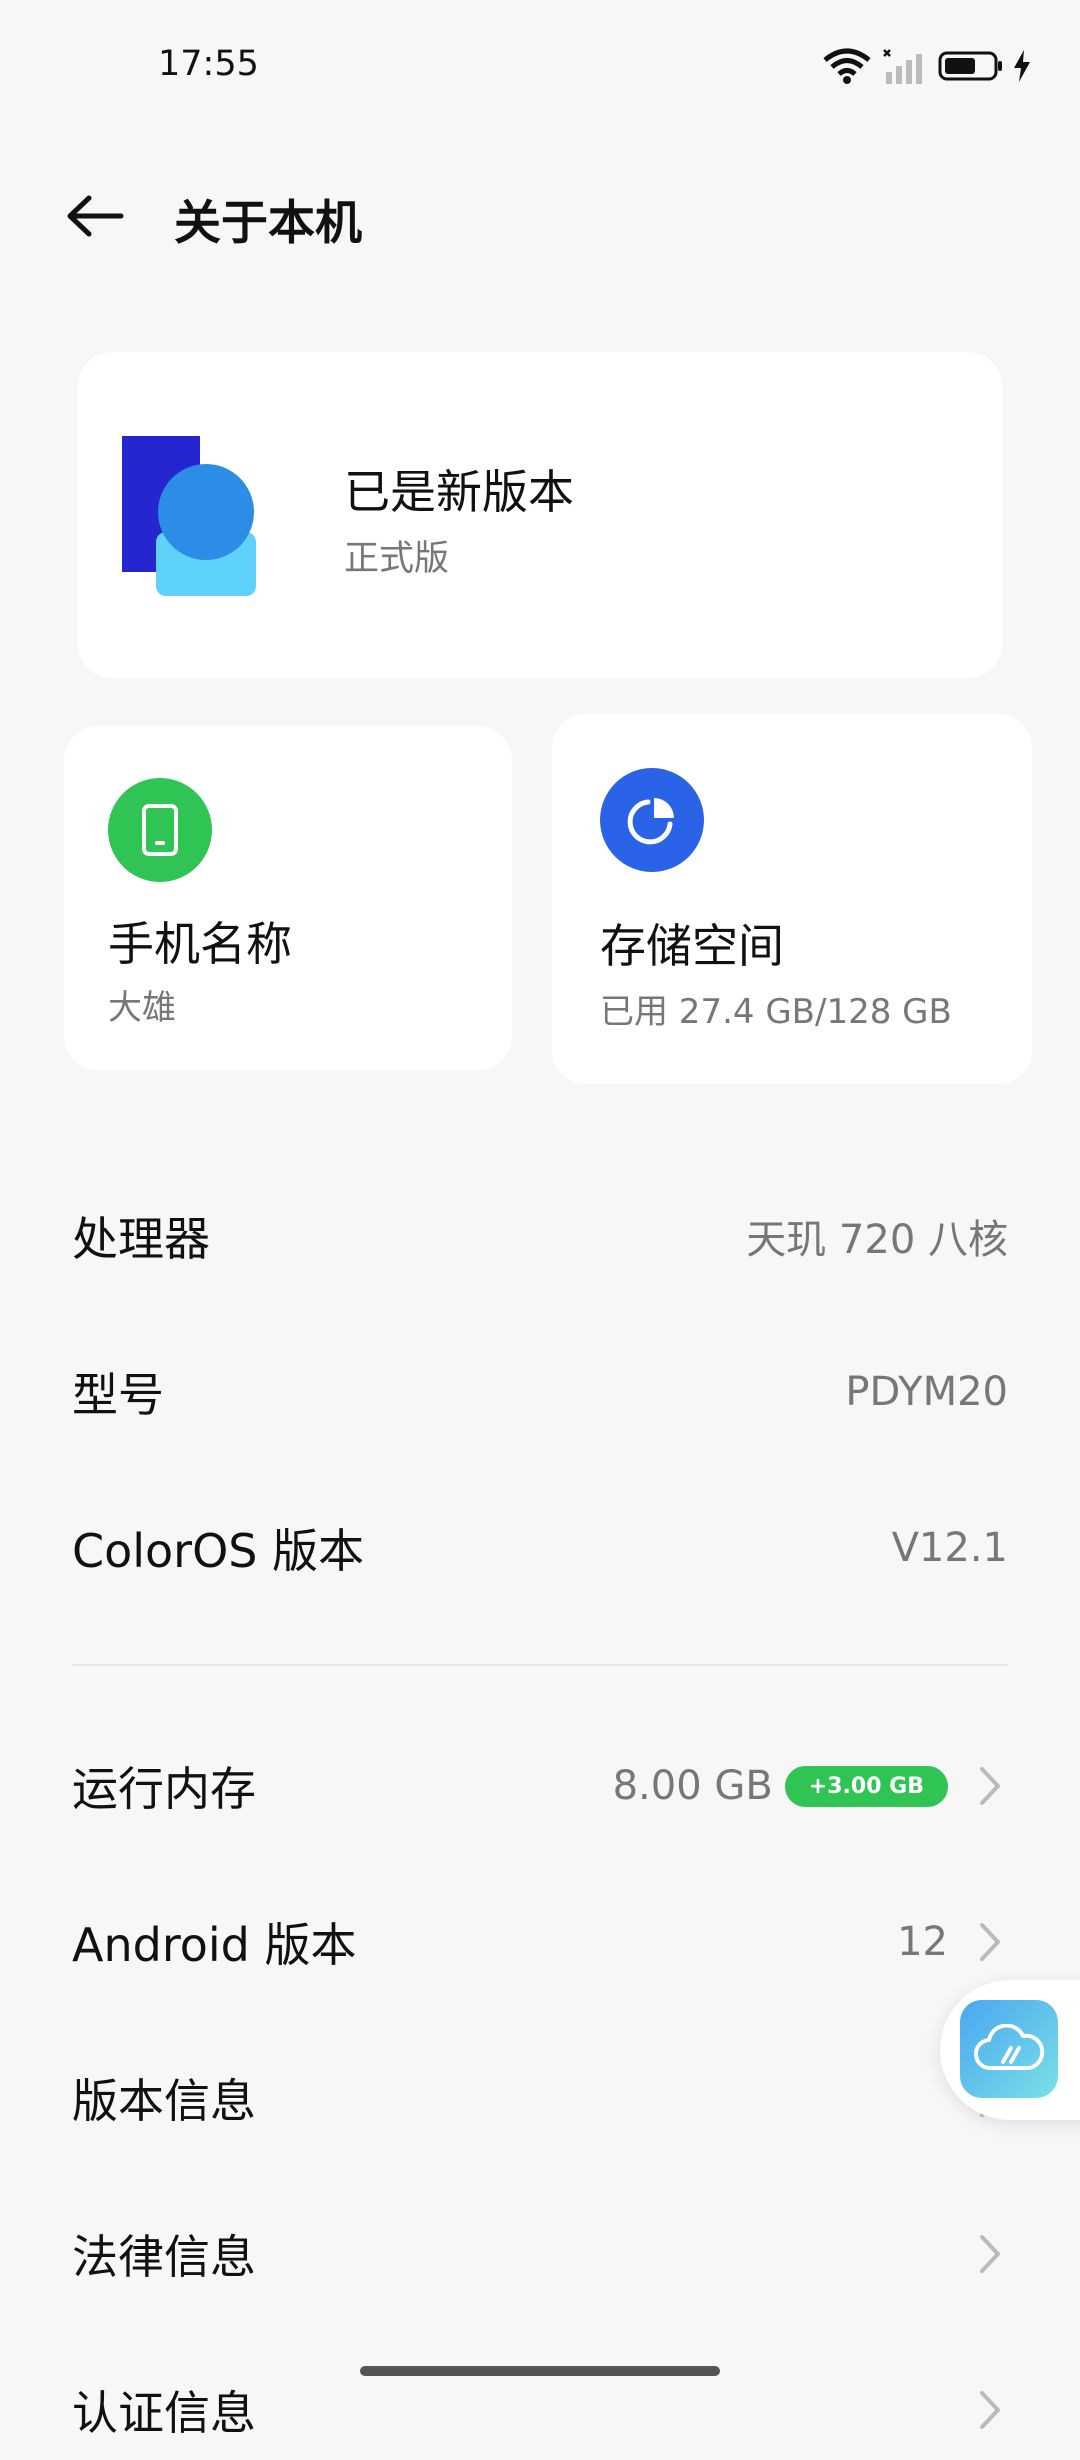 The width and height of the screenshot is (1080, 2460). What do you see at coordinates (118, 1395) in the screenshot?
I see `row-label: 型号` at bounding box center [118, 1395].